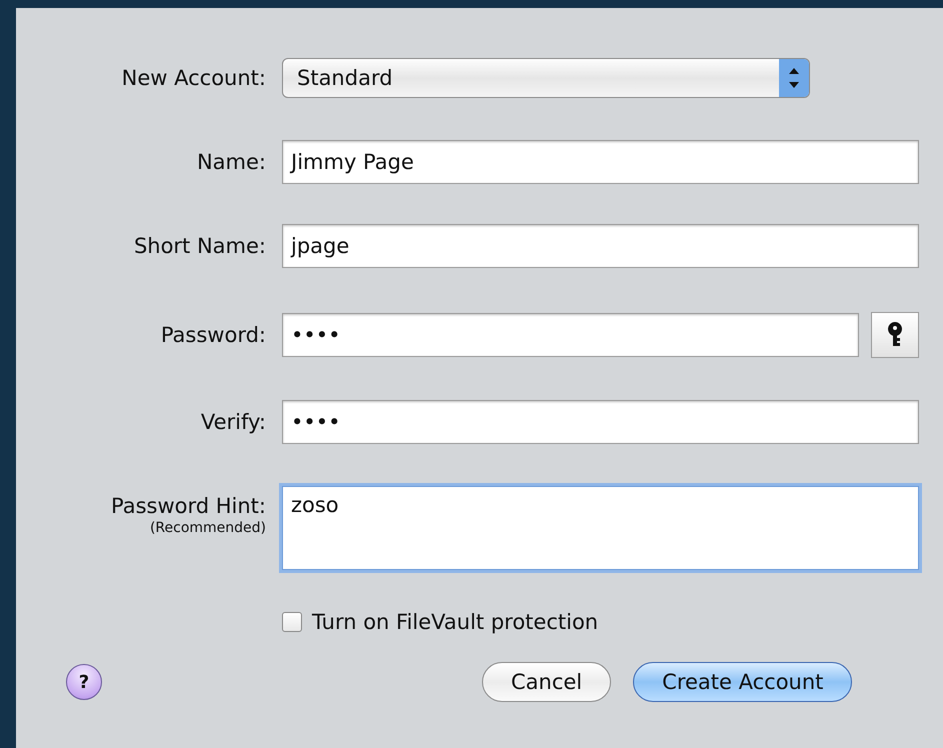 This screenshot has width=943, height=748. What do you see at coordinates (292, 622) in the screenshot?
I see `checkbox` at bounding box center [292, 622].